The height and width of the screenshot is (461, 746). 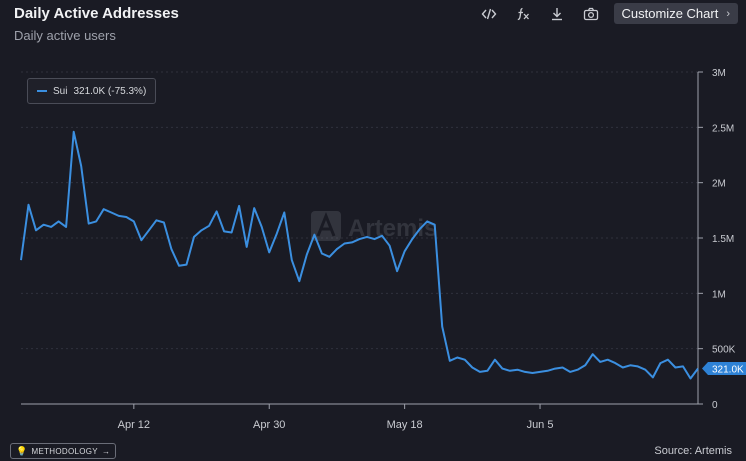 I want to click on y-tick-label: 0, so click(x=715, y=405).